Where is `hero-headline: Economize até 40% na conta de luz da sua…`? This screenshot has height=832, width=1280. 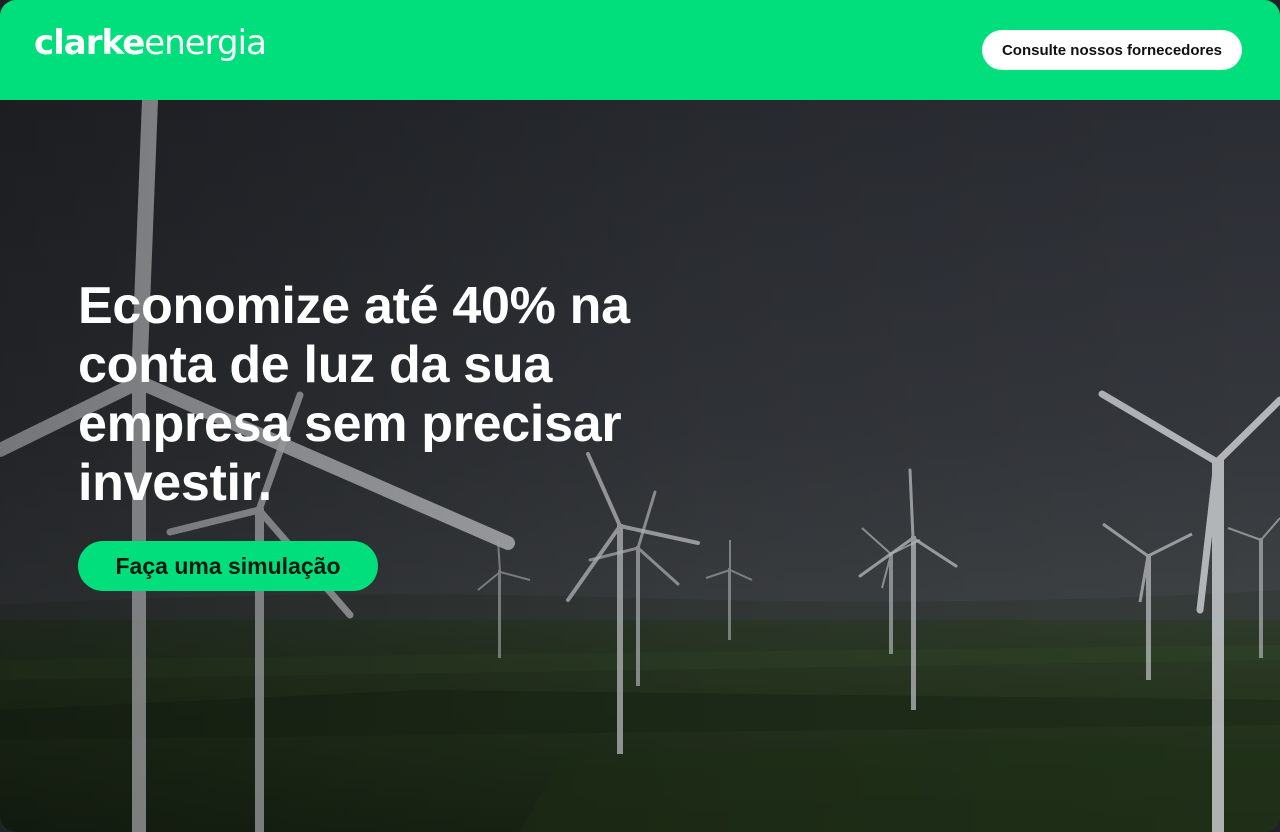
hero-headline: Economize até 40% na conta de luz da sua… is located at coordinates (354, 394).